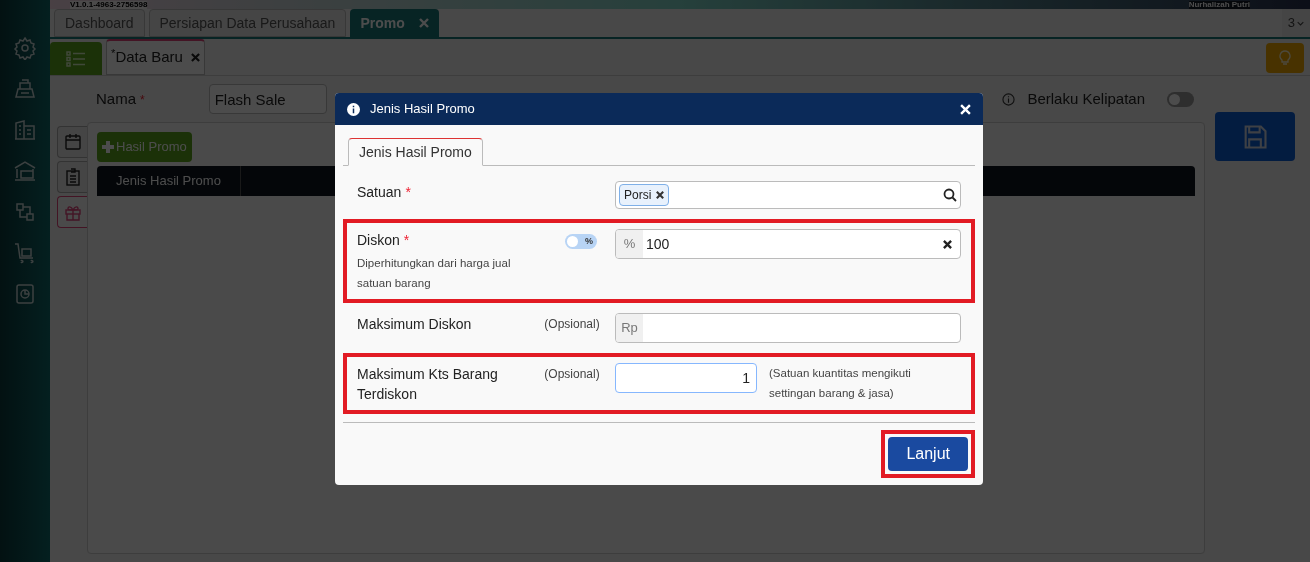 The height and width of the screenshot is (562, 1310). What do you see at coordinates (629, 328) in the screenshot?
I see `input-prefix: Rp` at bounding box center [629, 328].